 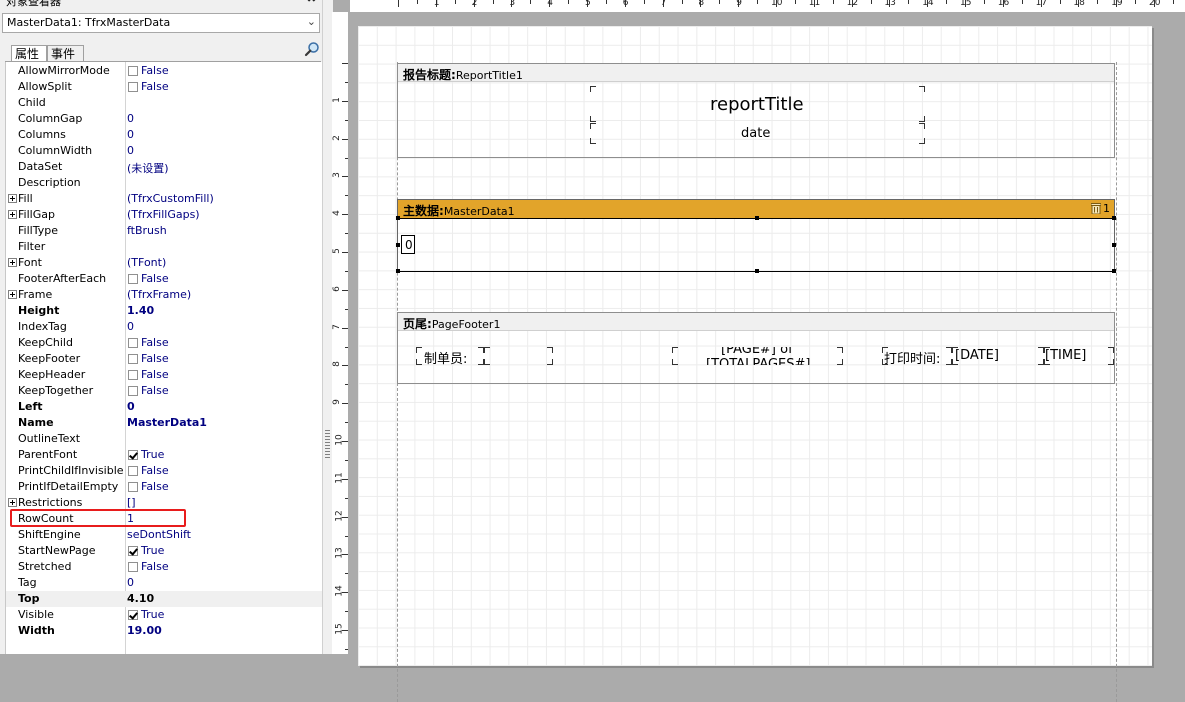 What do you see at coordinates (147, 230) in the screenshot?
I see `property-value: ftBrush` at bounding box center [147, 230].